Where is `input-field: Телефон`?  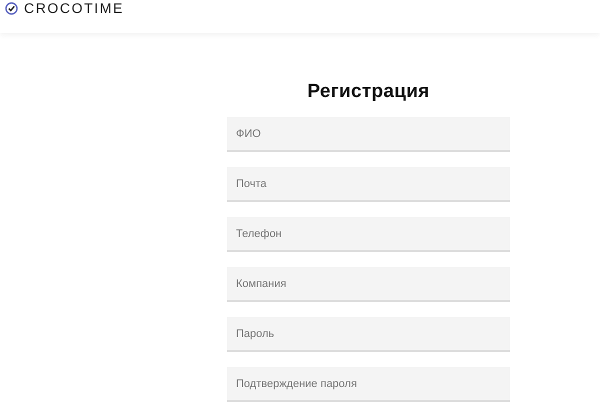
input-field: Телефон is located at coordinates (368, 234).